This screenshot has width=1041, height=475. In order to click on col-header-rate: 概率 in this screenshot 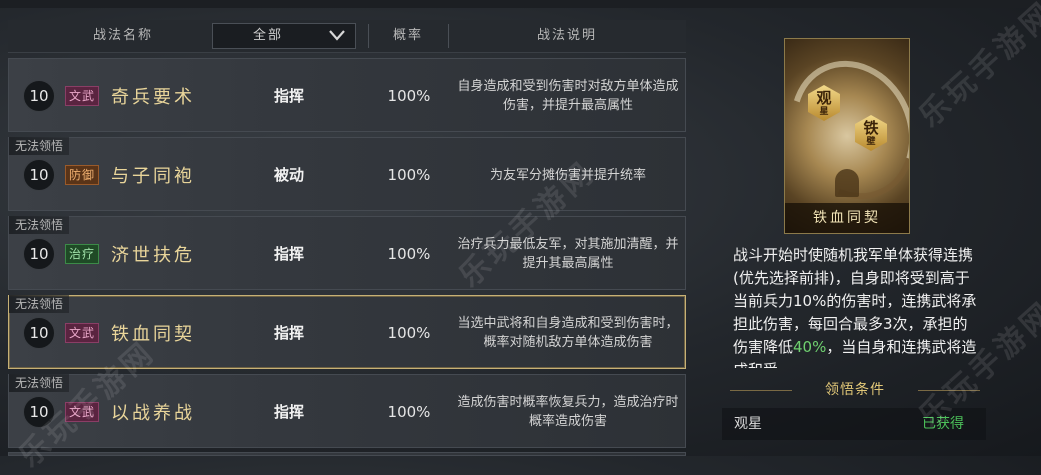, I will do `click(407, 35)`.